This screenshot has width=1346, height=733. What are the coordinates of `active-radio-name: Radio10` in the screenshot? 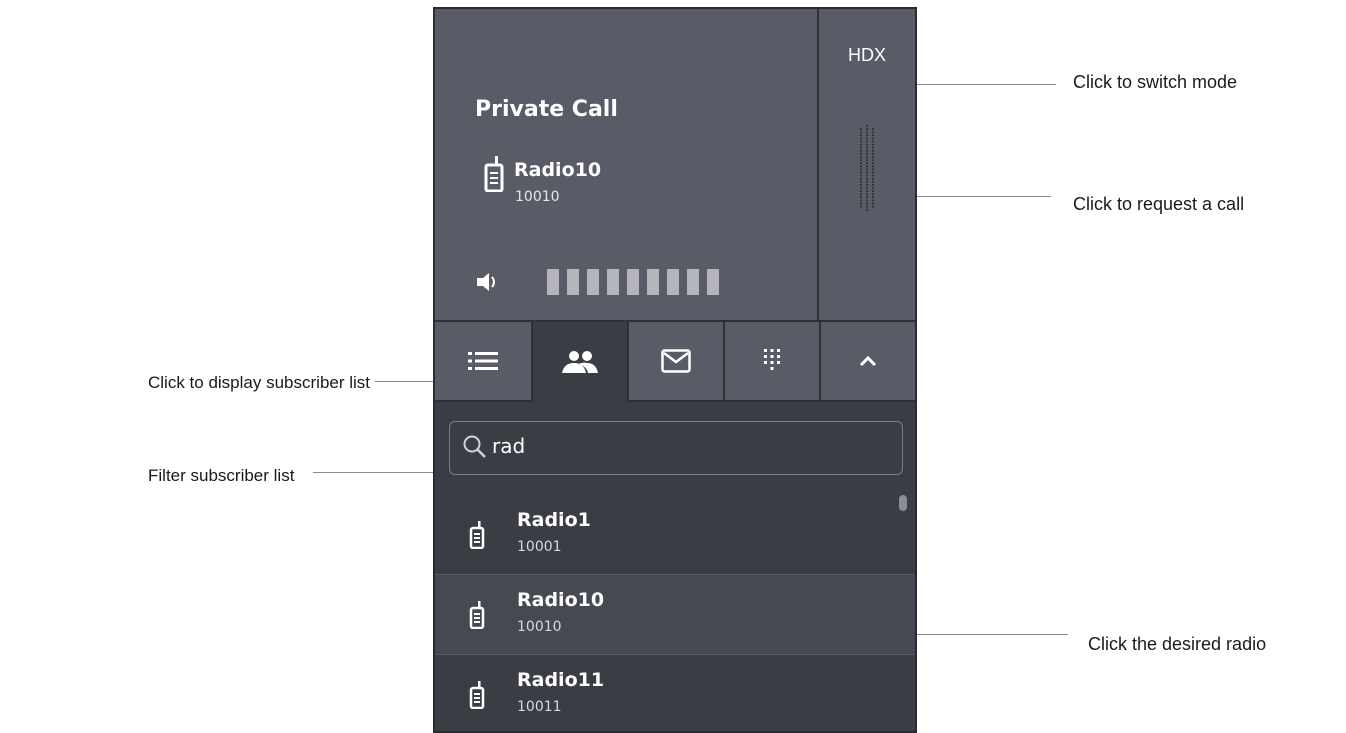 It's located at (558, 170).